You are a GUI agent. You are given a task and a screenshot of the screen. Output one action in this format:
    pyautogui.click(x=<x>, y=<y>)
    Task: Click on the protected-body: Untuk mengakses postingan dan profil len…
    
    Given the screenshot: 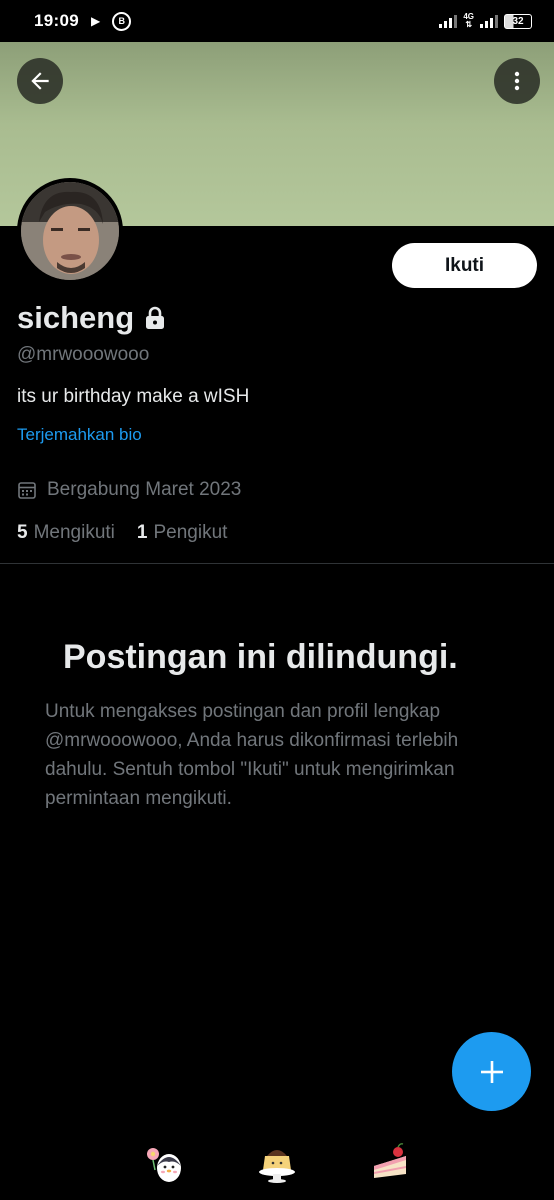 What is the action you would take?
    pyautogui.click(x=252, y=755)
    